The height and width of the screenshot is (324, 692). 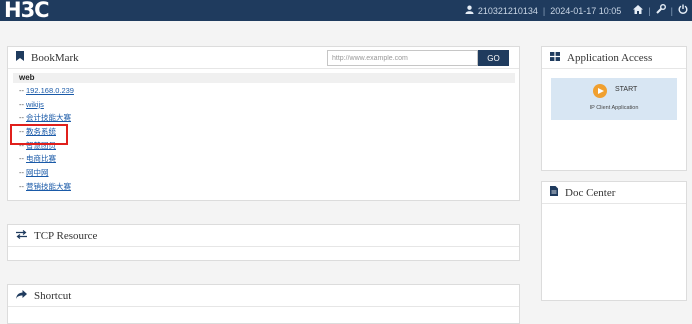 I want to click on list-item: -- 192.168.0.239, so click(x=46, y=90).